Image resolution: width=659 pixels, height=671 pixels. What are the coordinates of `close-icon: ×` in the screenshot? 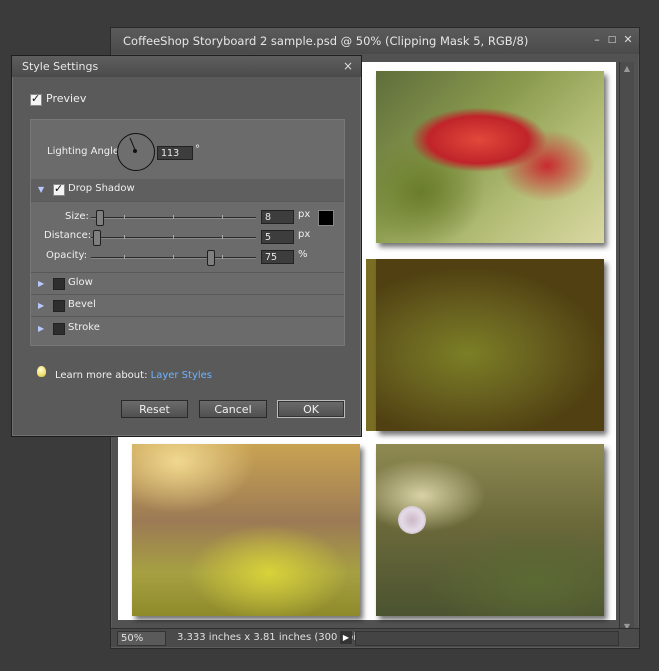 It's located at (348, 66).